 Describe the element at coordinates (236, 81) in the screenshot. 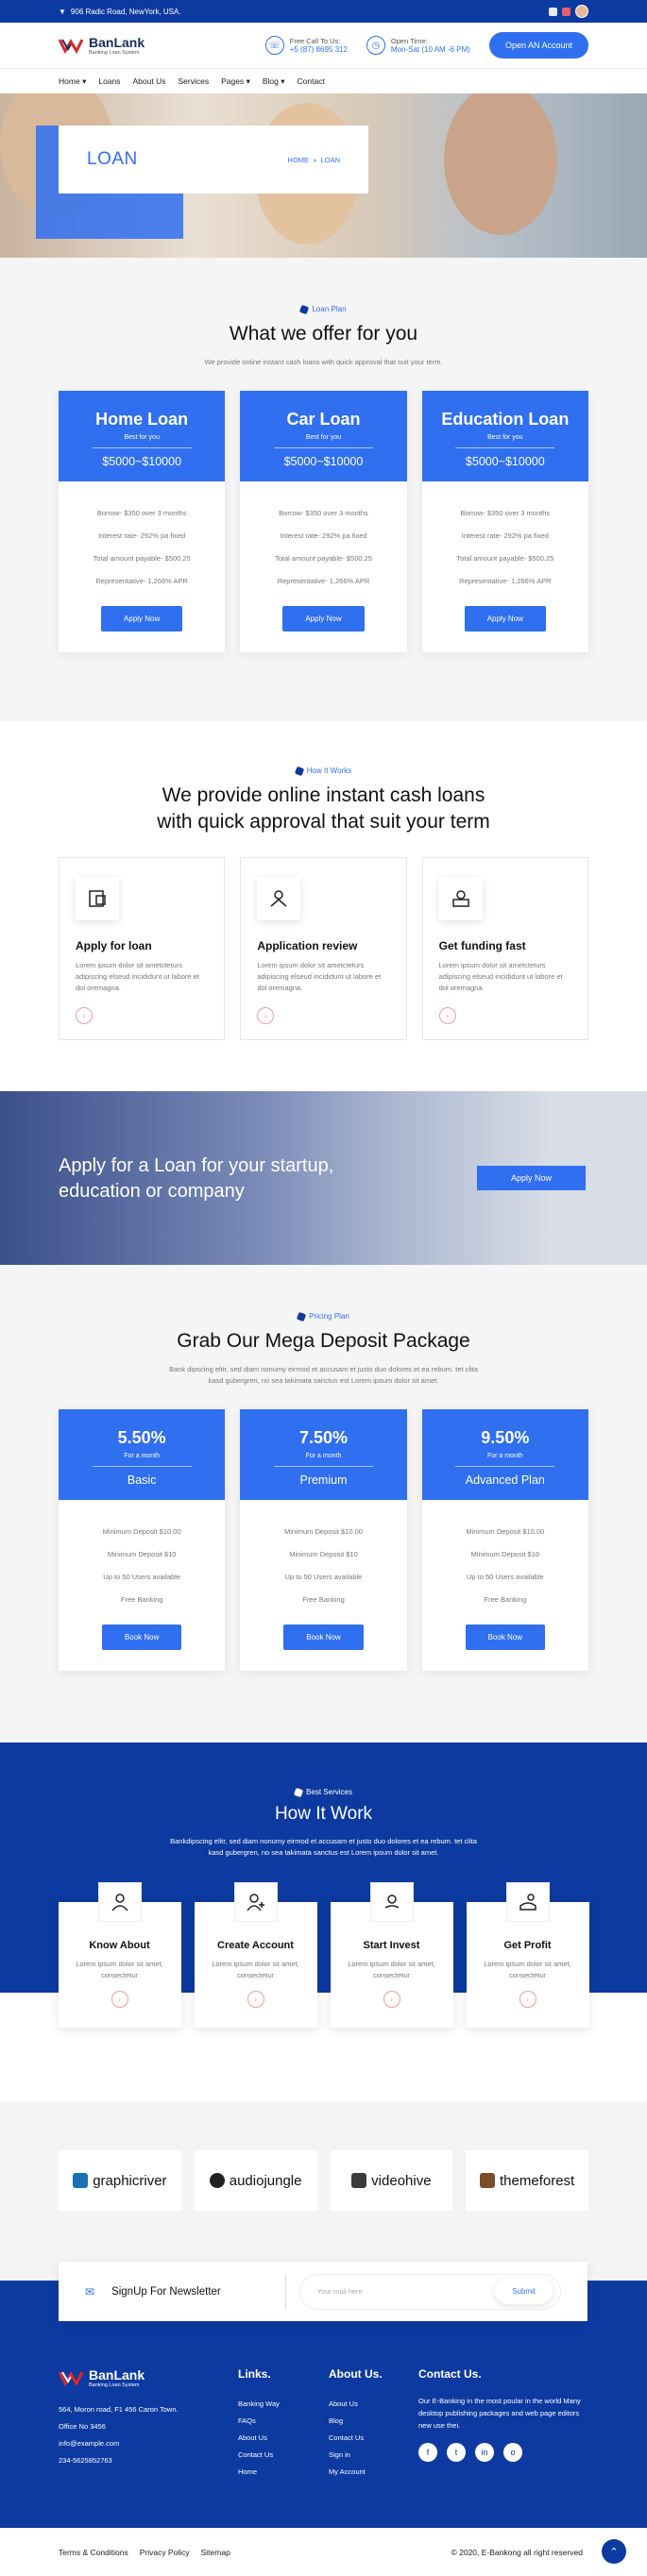

I see `nav-item-pages: Pages ▾` at that location.